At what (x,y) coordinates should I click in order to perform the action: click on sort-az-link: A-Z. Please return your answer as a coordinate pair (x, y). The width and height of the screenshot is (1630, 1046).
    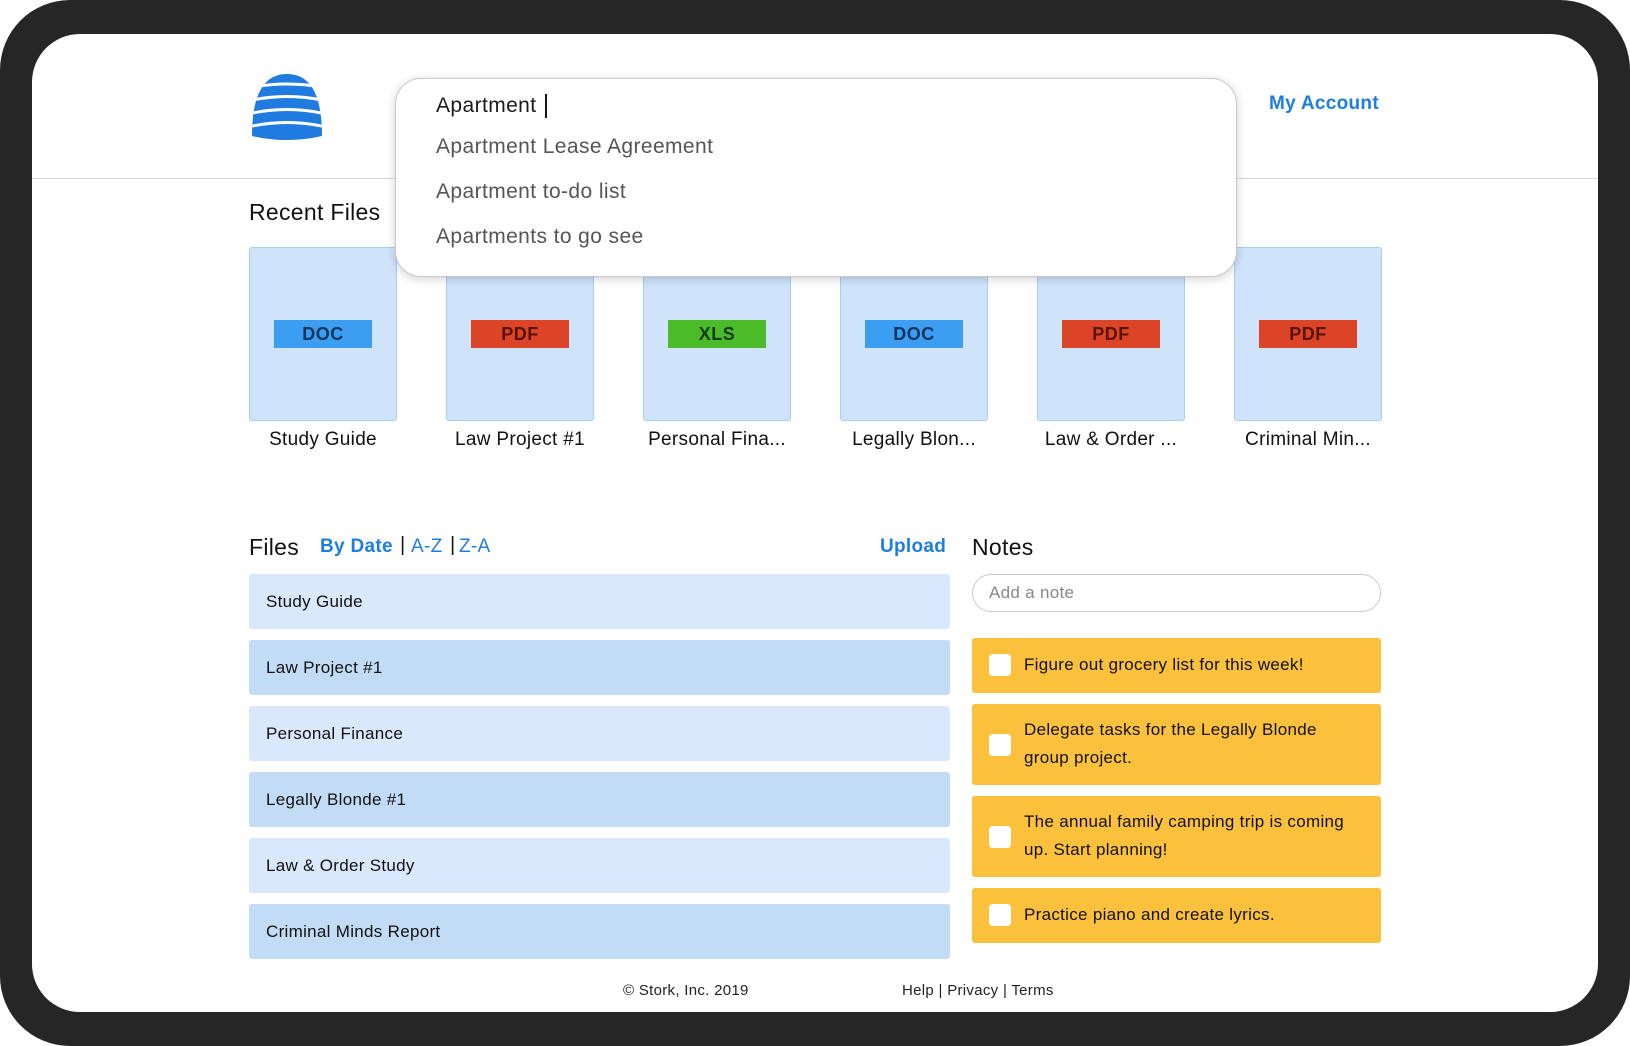
    Looking at the image, I should click on (427, 547).